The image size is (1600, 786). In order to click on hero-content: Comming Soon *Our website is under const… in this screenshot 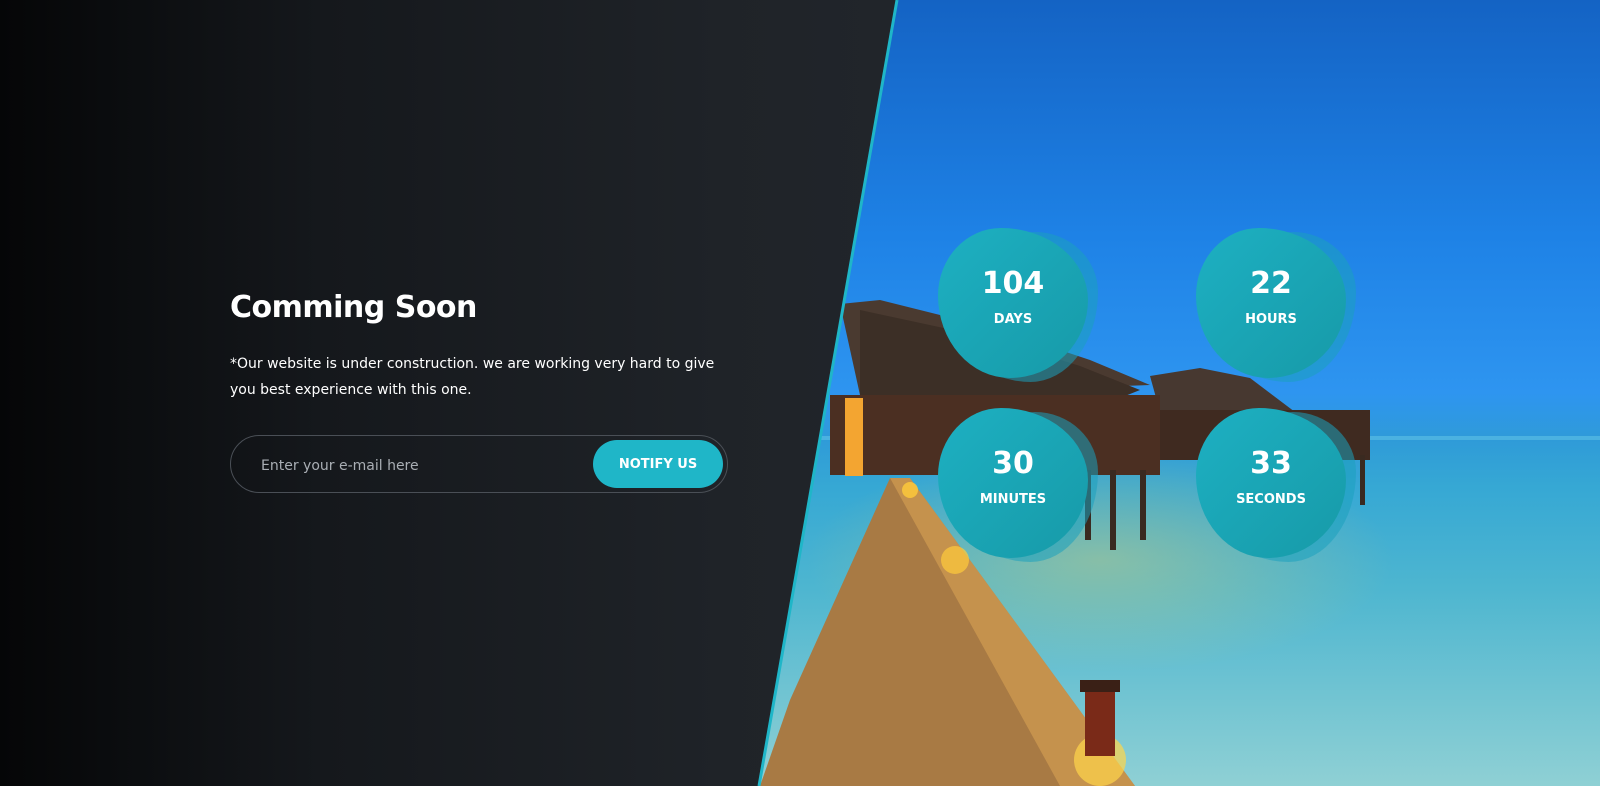, I will do `click(480, 391)`.